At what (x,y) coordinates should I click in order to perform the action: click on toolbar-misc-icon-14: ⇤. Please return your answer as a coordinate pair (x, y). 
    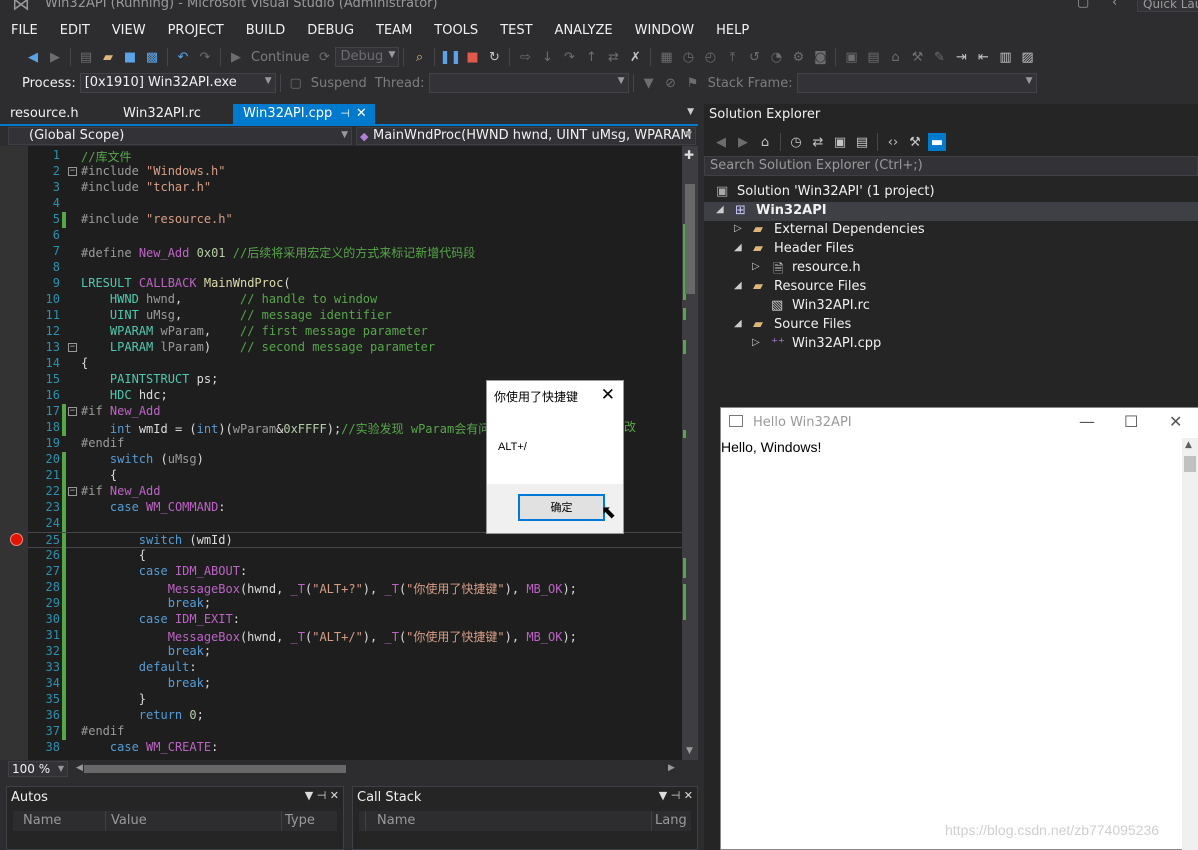
    Looking at the image, I should click on (983, 57).